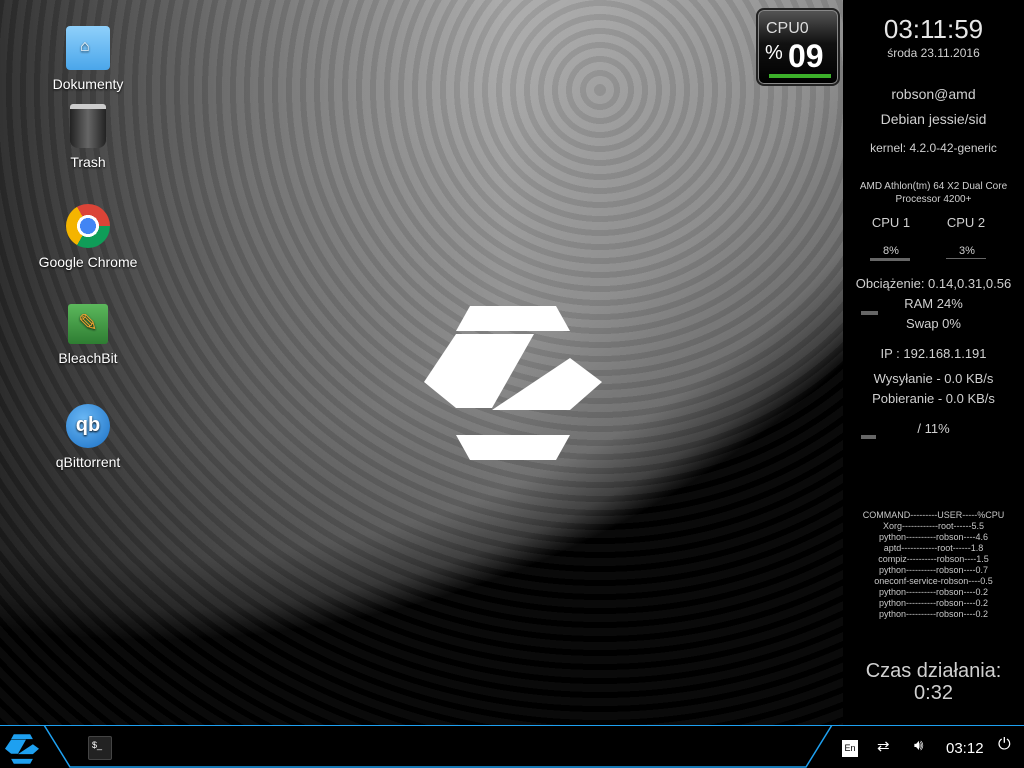 The image size is (1024, 768). I want to click on process-row: oneconf-service-robson----0.5, so click(933, 581).